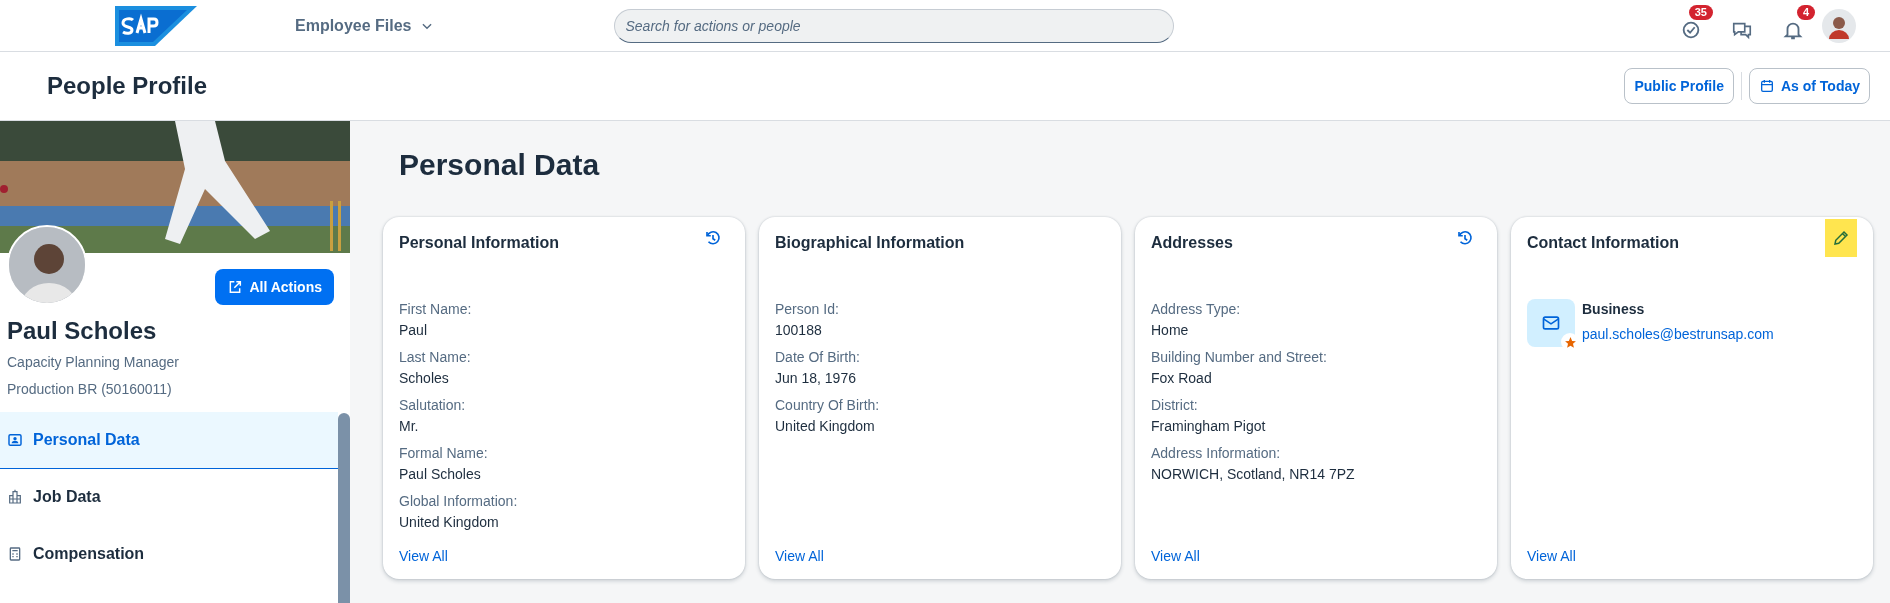 The image size is (1890, 603). I want to click on person-name: Paul Scholes, so click(82, 331).